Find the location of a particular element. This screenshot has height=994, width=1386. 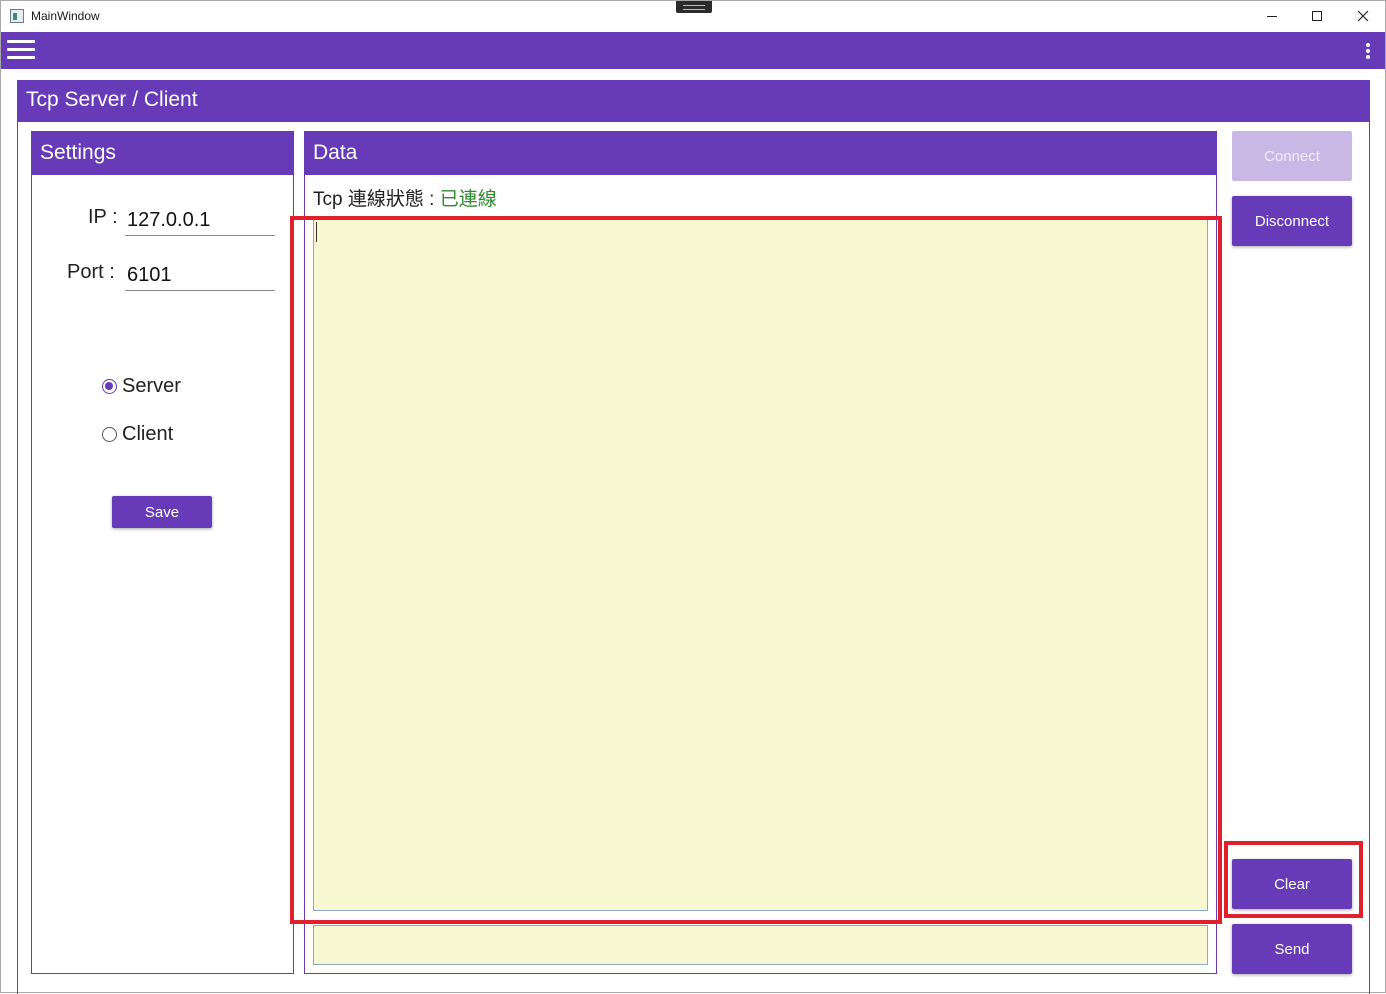

maximize-icon is located at coordinates (1317, 16).